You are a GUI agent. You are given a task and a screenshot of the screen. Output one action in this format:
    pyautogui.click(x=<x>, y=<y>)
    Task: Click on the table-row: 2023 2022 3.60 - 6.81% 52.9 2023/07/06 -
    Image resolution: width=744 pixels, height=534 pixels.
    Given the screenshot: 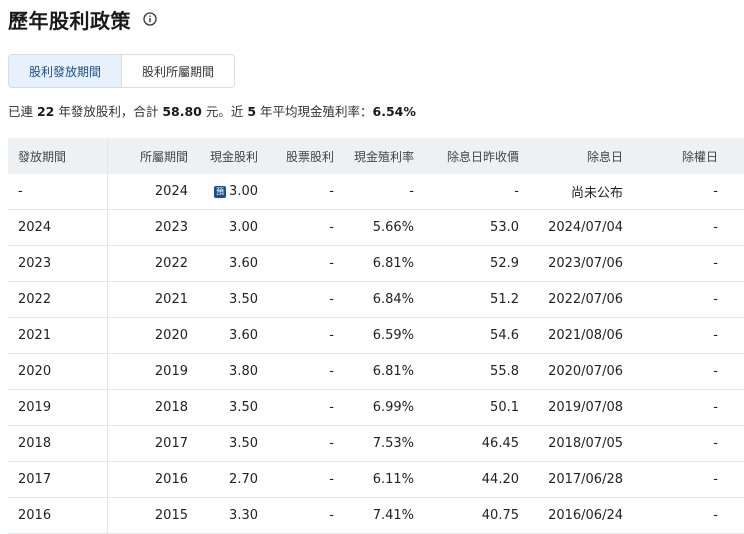 What is the action you would take?
    pyautogui.click(x=376, y=264)
    